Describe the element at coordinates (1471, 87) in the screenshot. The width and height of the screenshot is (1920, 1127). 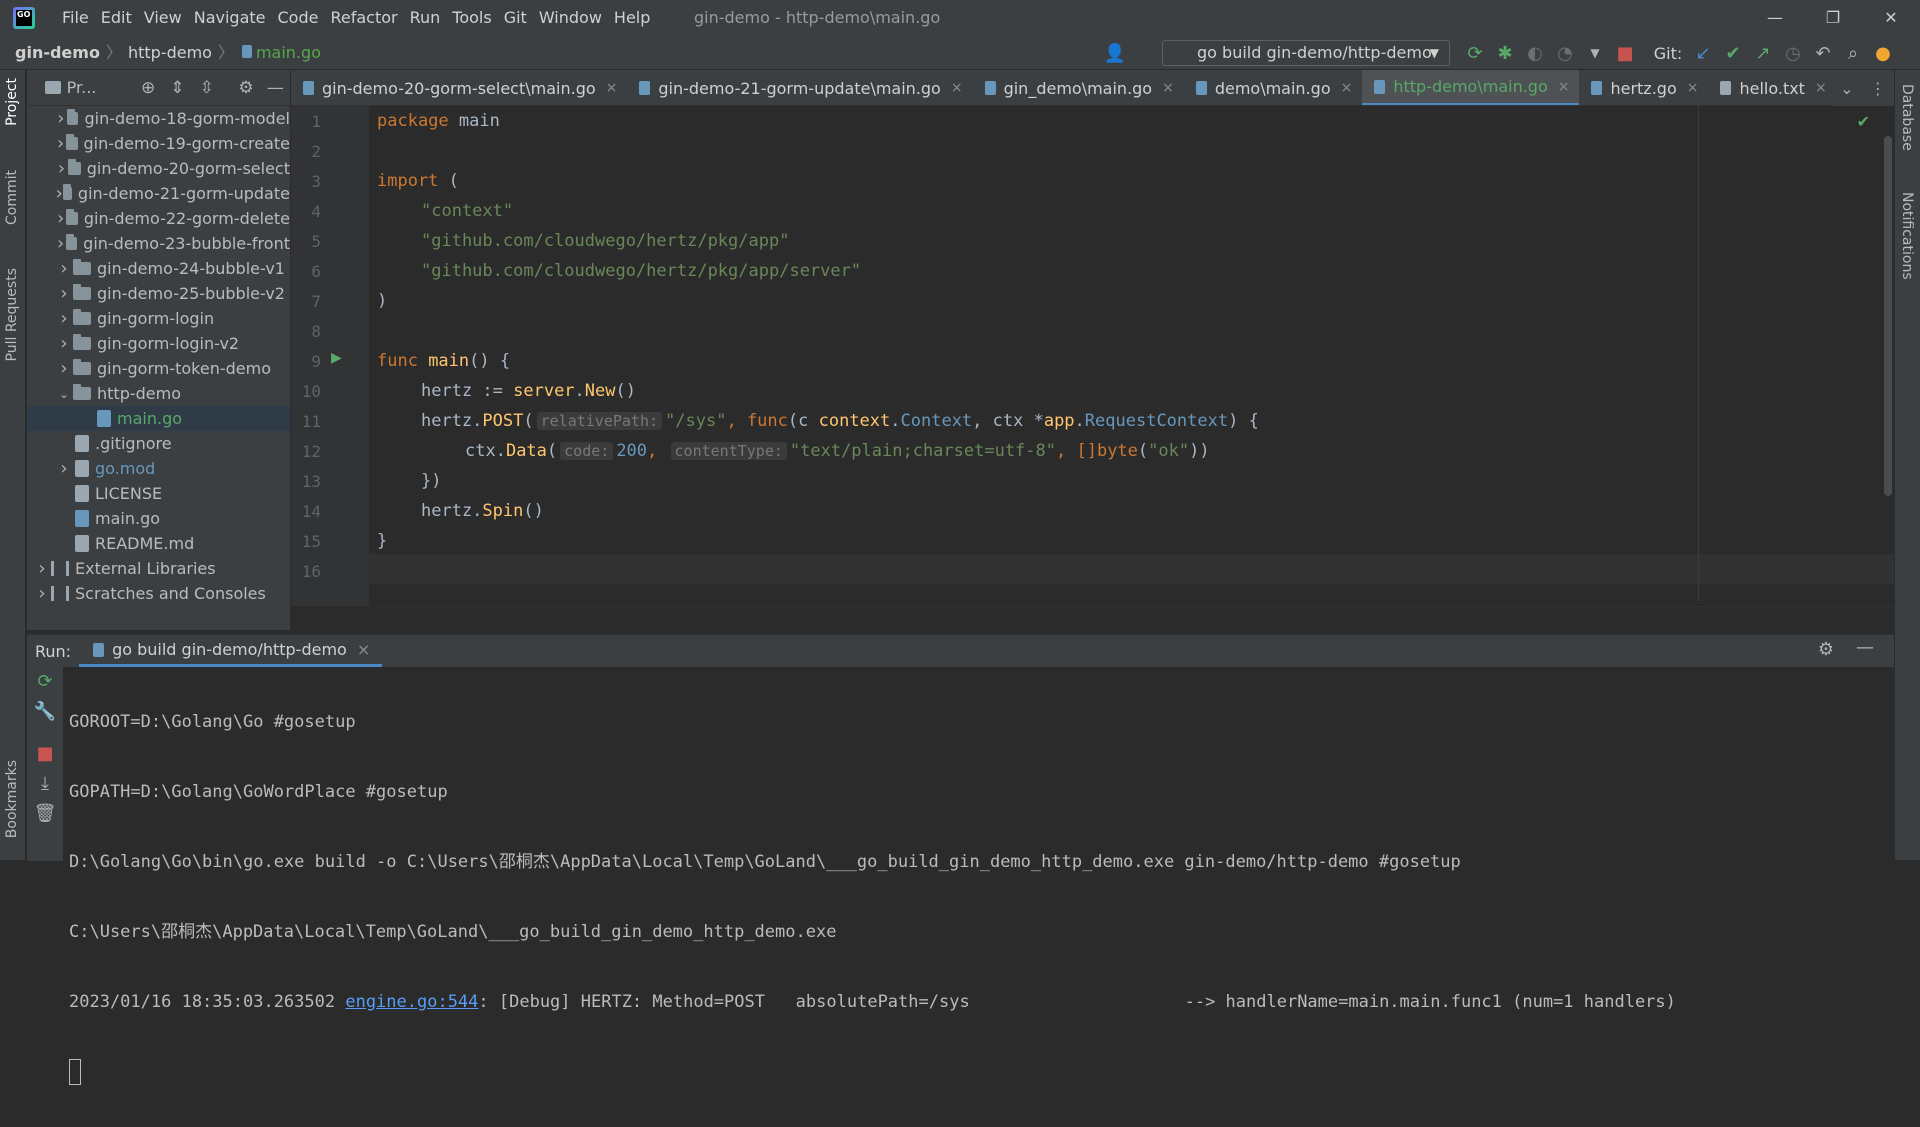
I see `editor-tab: http-demo\main.go ×` at that location.